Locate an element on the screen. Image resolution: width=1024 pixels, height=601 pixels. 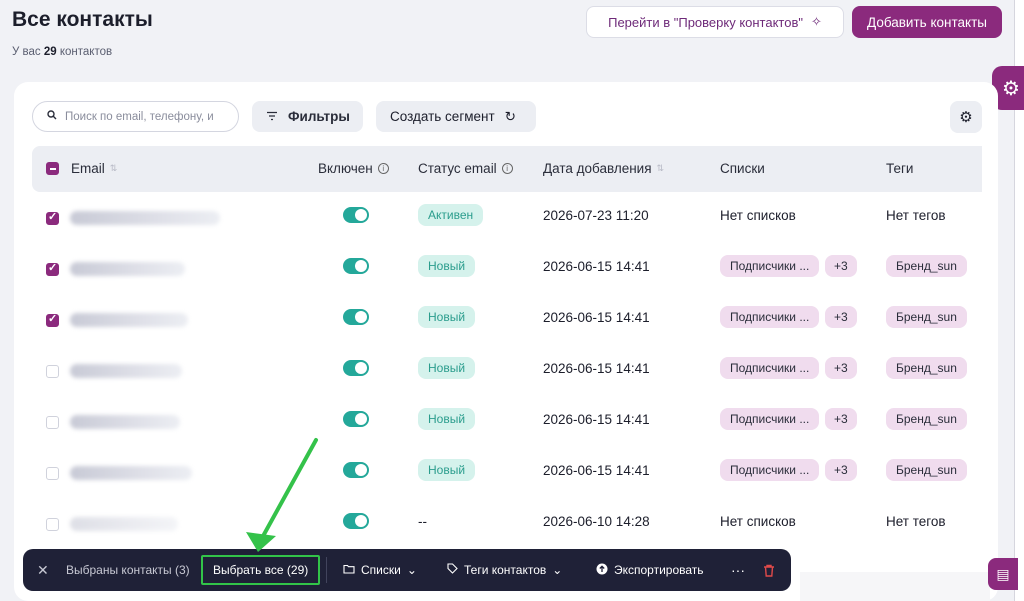
select-all-button: Выбрать все (29) is located at coordinates (261, 570).